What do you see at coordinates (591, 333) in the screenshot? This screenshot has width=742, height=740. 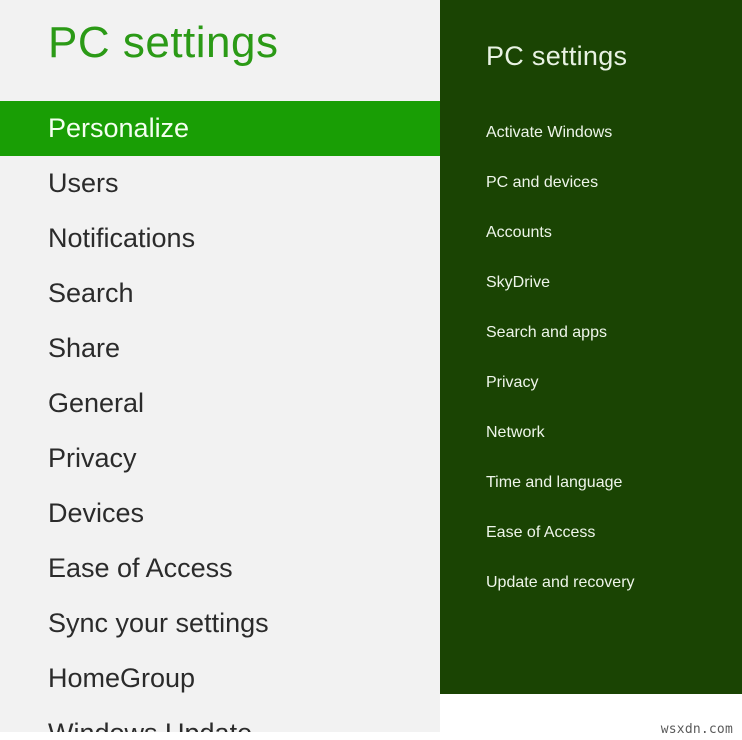 I see `right-nav-item-search-and-apps: Search and apps` at bounding box center [591, 333].